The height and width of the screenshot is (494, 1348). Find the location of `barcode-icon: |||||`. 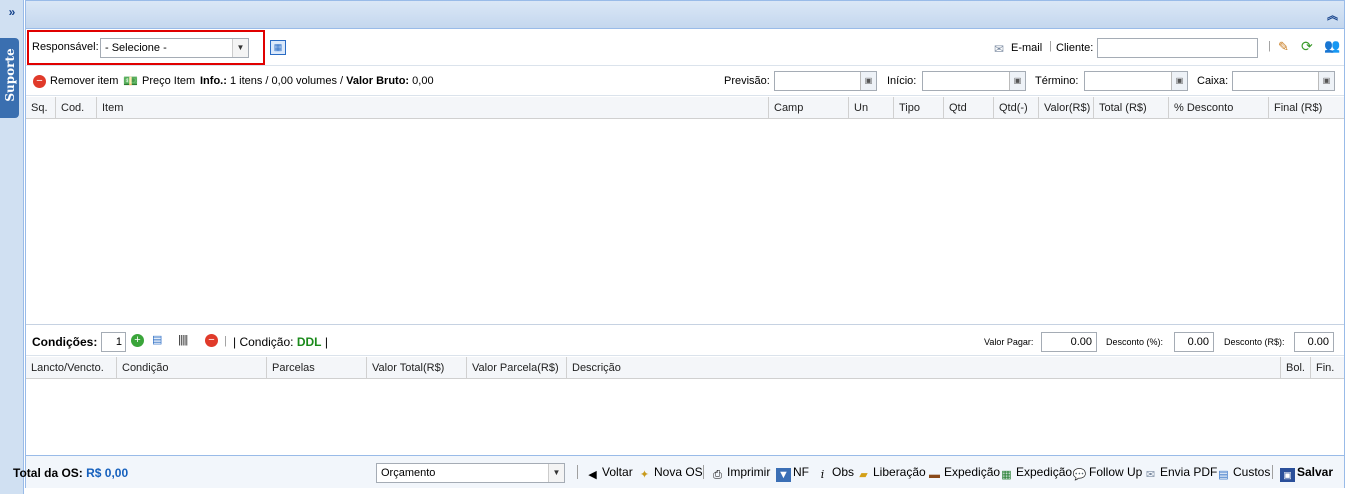

barcode-icon: ||||| is located at coordinates (183, 340).